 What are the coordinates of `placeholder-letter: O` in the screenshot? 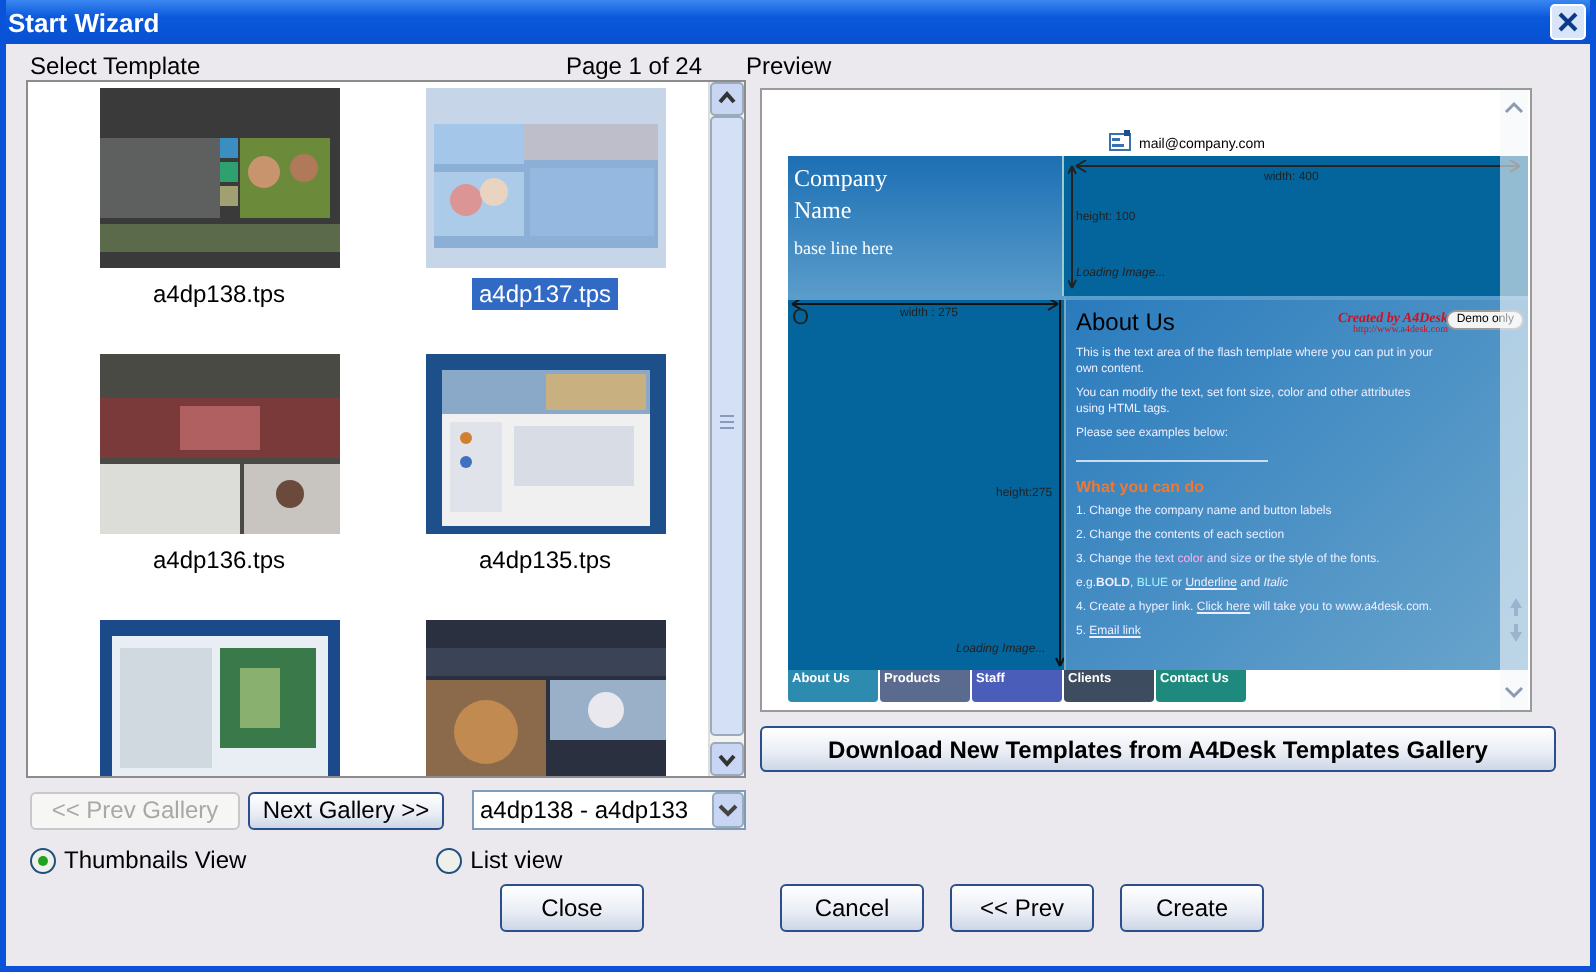 It's located at (801, 318).